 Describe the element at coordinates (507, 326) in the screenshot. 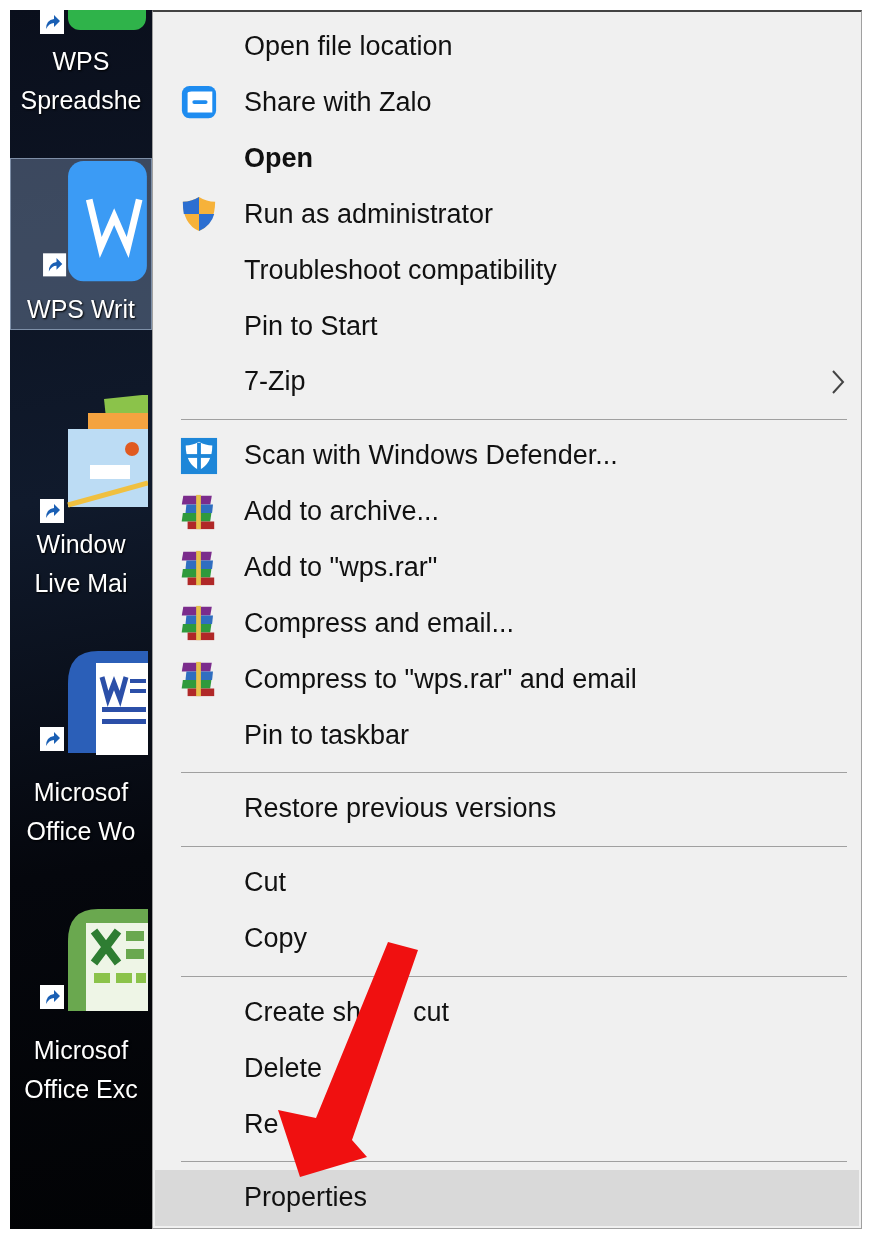

I see `menu-item: Pin to Start` at that location.